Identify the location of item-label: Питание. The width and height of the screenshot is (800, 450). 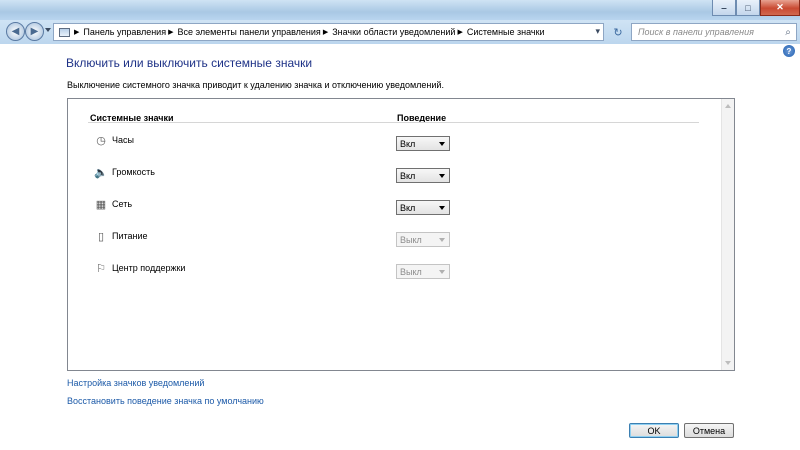
(130, 236).